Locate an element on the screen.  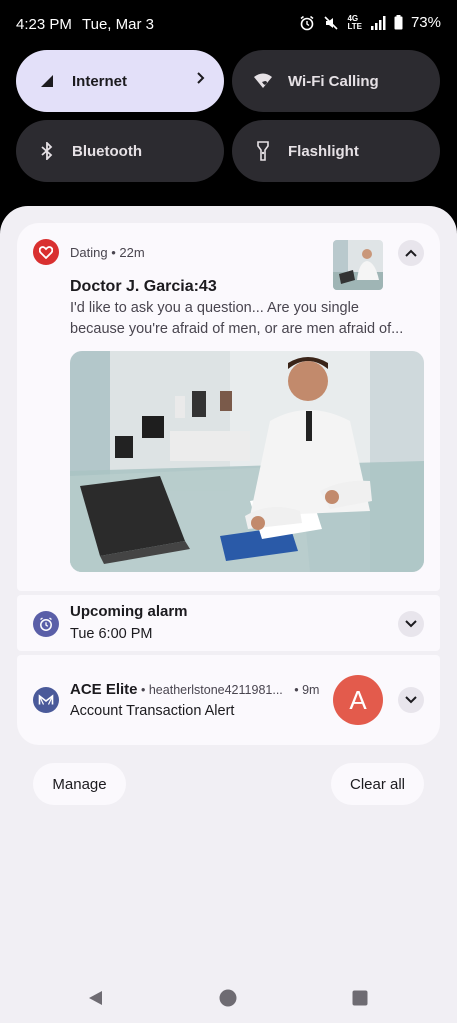
alarm-title: Upcoming alarm is located at coordinates (129, 611).